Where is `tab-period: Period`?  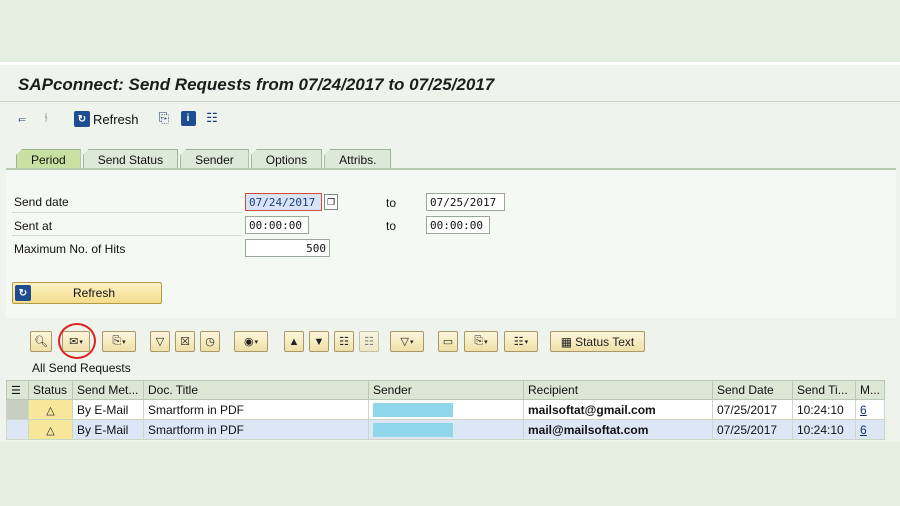
tab-period: Period is located at coordinates (48, 159).